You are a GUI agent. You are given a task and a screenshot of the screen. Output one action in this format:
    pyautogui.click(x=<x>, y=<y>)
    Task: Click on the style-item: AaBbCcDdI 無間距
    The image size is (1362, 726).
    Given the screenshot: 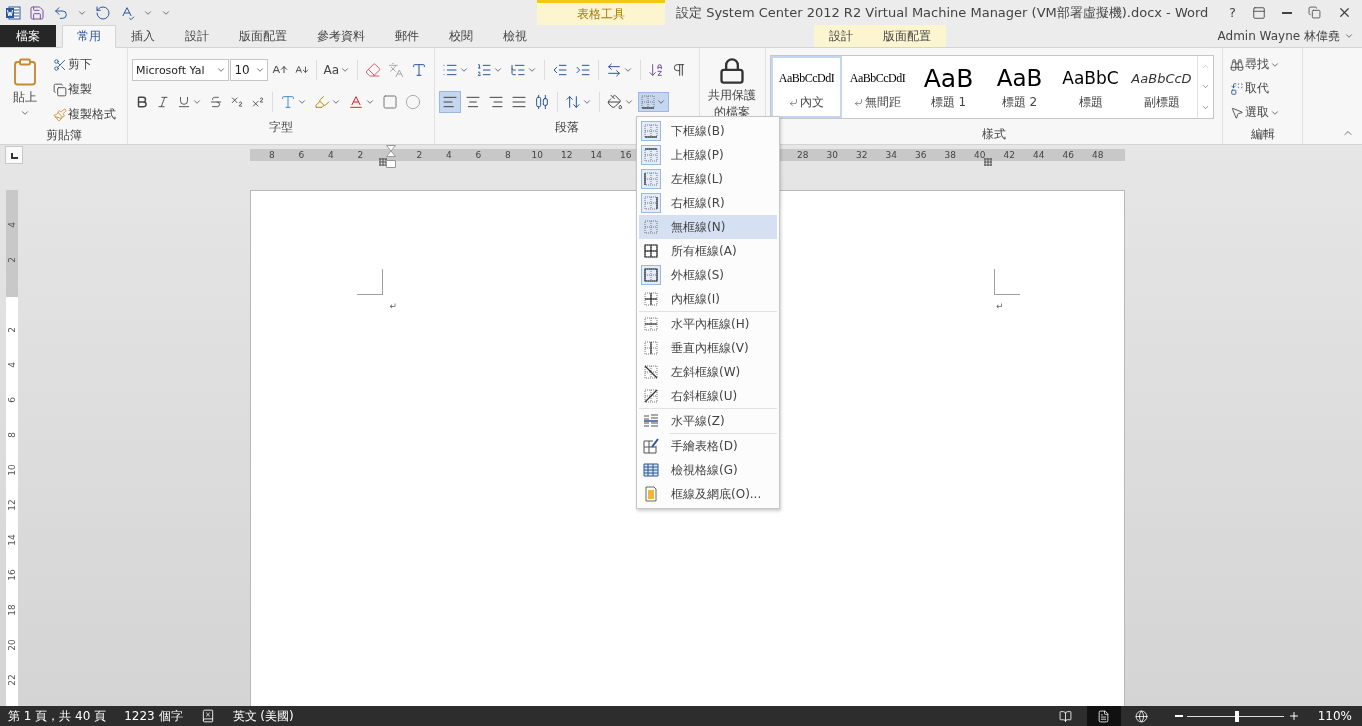 What is the action you would take?
    pyautogui.click(x=877, y=87)
    